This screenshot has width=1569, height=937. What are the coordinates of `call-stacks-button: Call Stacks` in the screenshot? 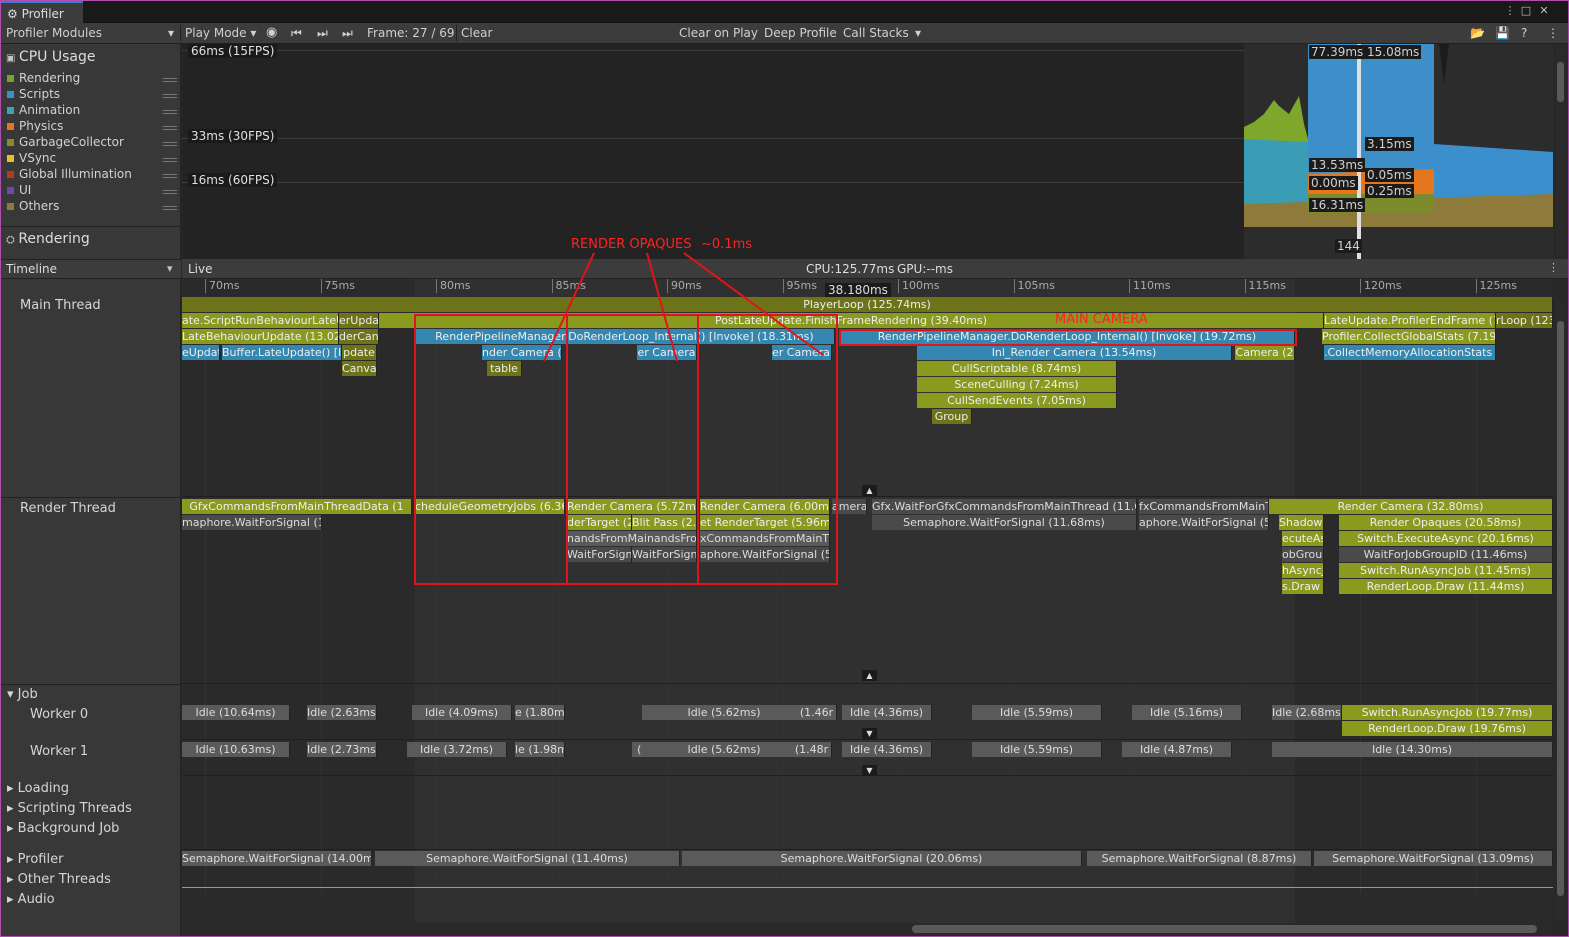 It's located at (876, 33).